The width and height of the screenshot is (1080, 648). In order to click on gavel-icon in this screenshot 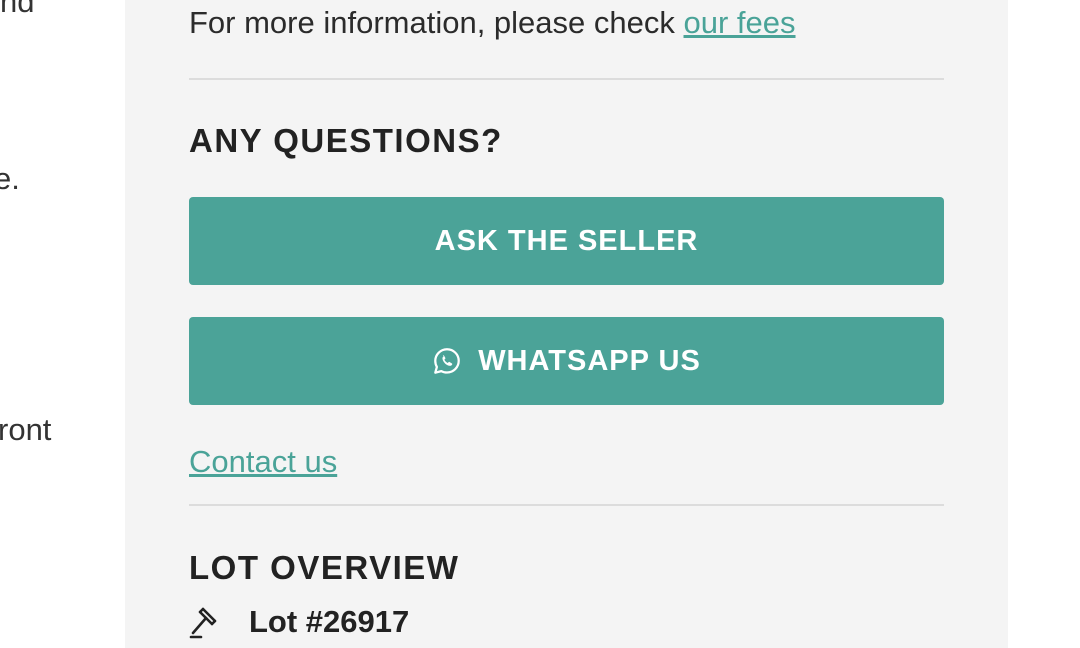, I will do `click(203, 623)`.